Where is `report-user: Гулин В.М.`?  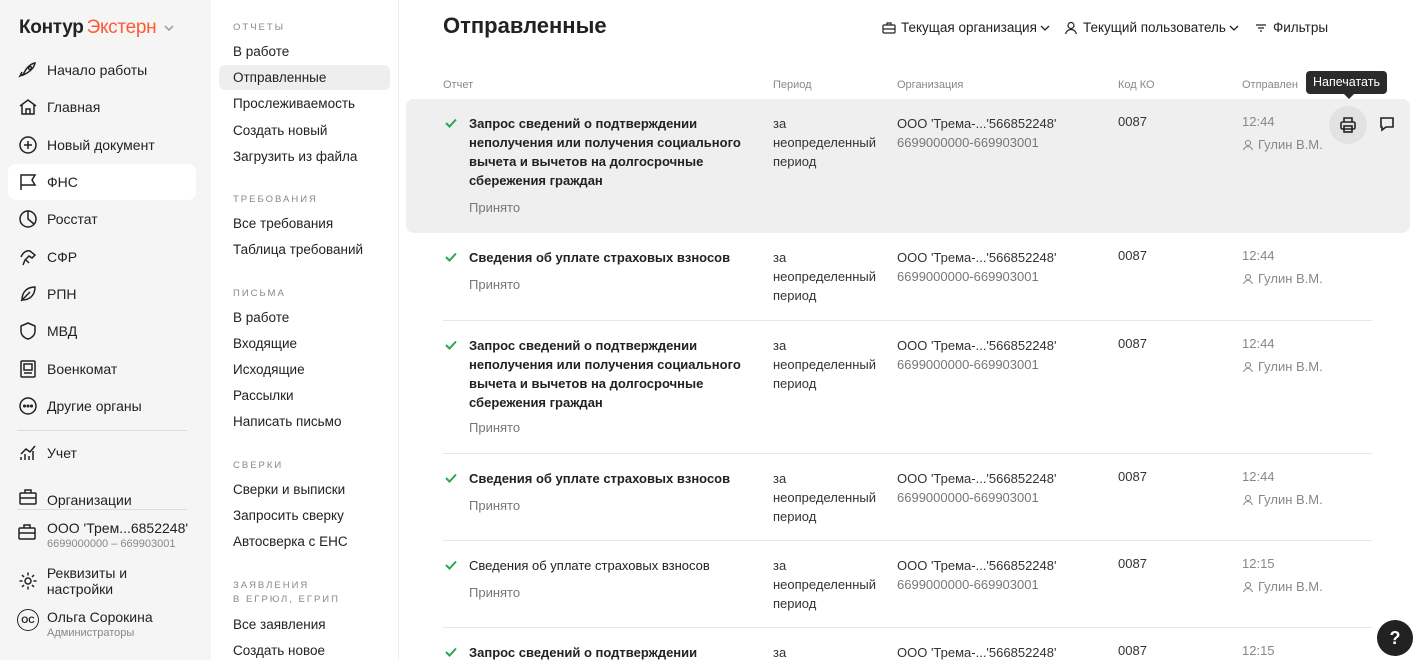
report-user: Гулин В.М. is located at coordinates (1282, 366).